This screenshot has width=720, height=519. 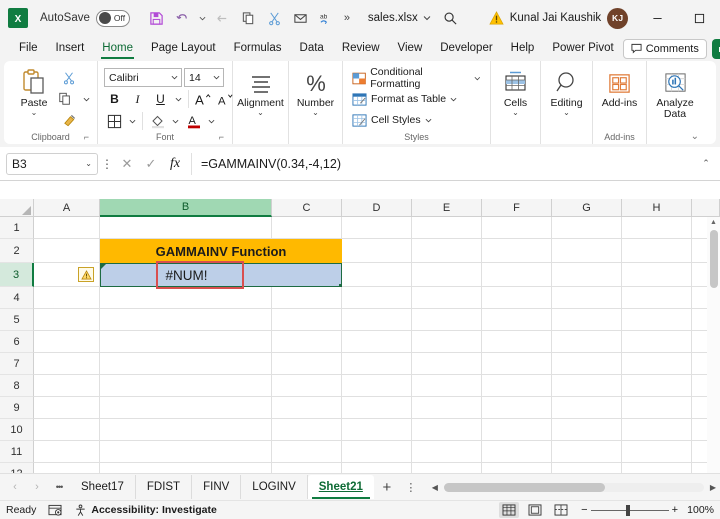 What do you see at coordinates (657, 452) in the screenshot?
I see `cell-h11` at bounding box center [657, 452].